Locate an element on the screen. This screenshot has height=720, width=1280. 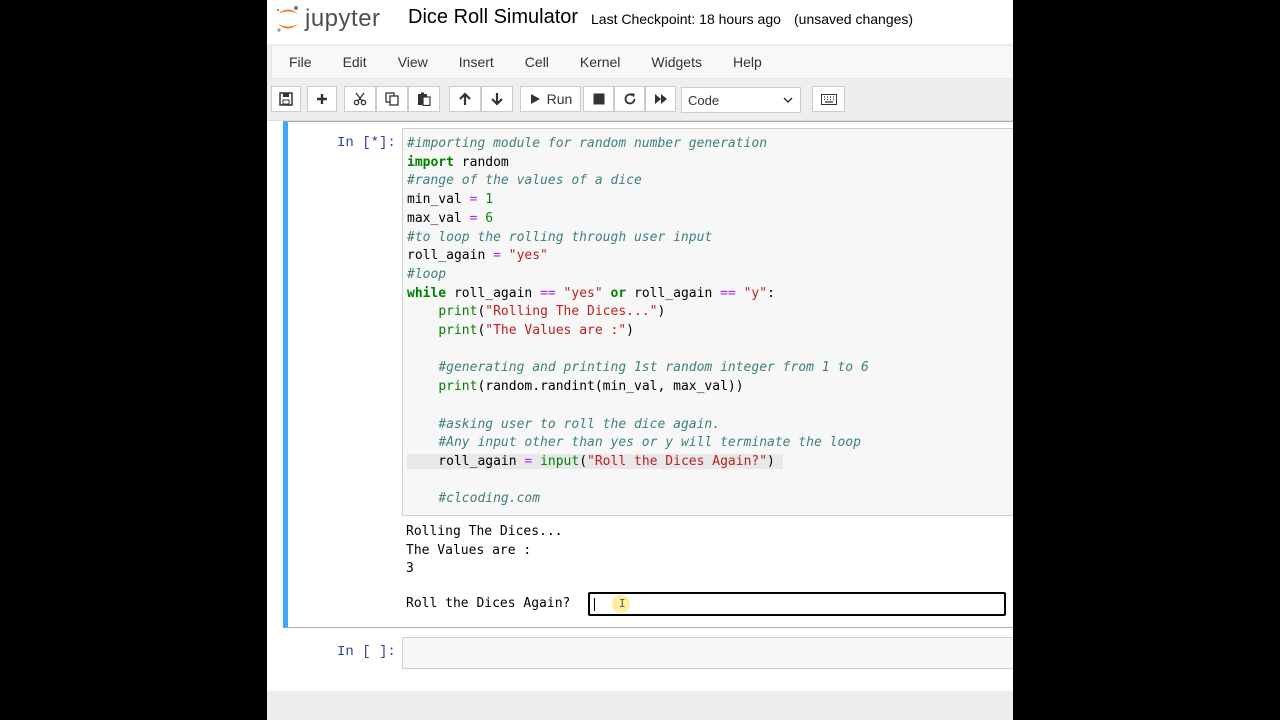
code-line: #loop is located at coordinates (427, 274).